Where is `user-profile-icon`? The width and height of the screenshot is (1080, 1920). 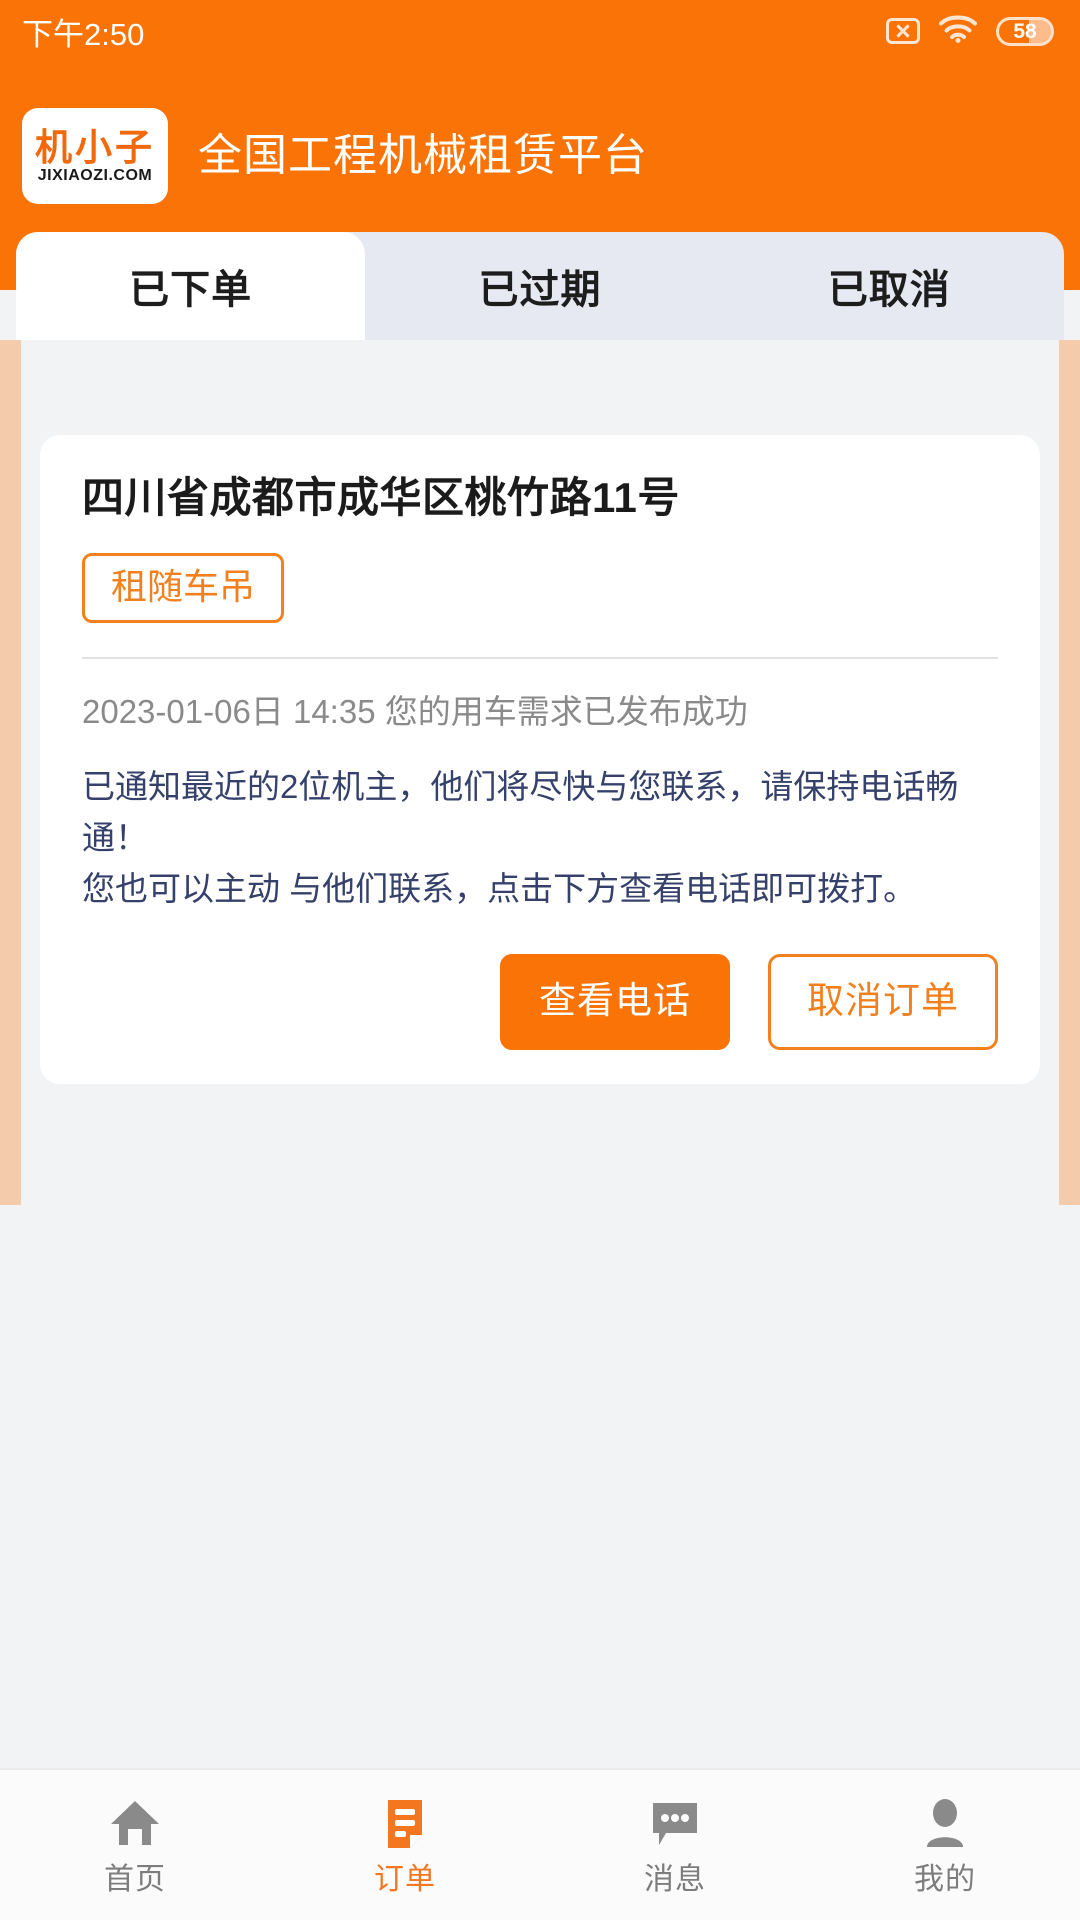 user-profile-icon is located at coordinates (945, 1824).